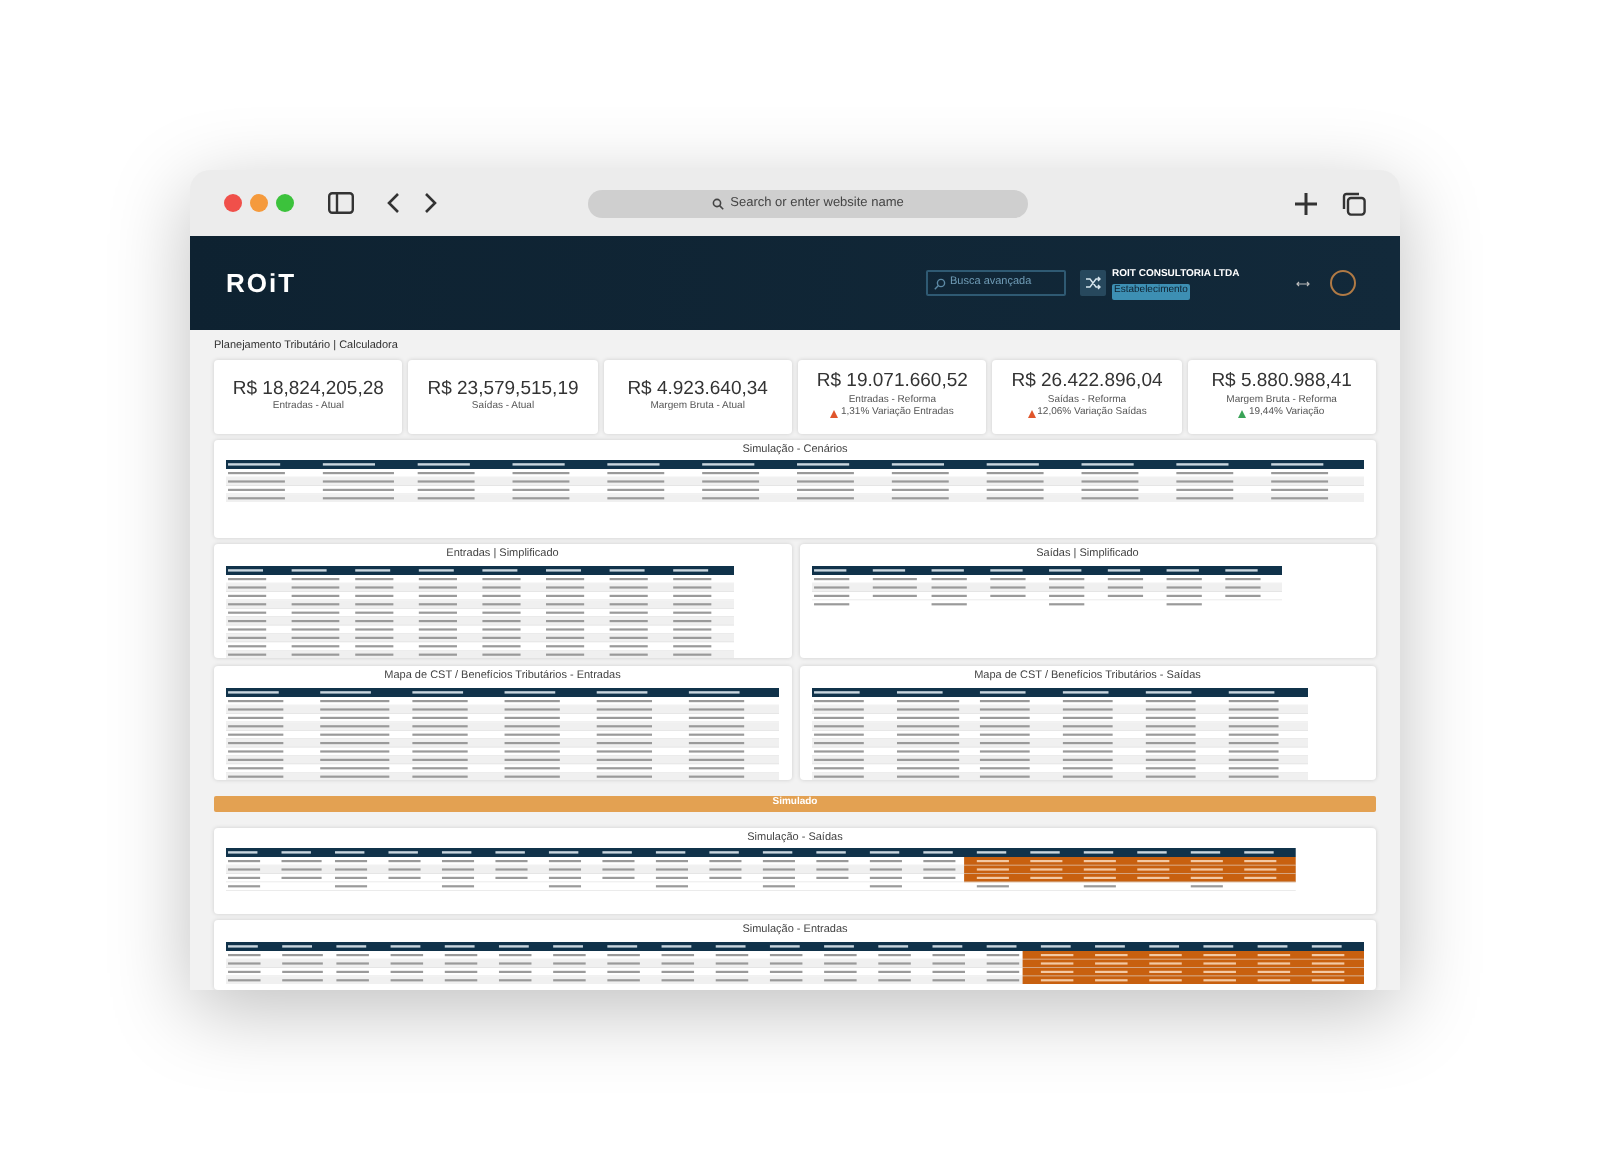 The height and width of the screenshot is (1172, 1600). Describe the element at coordinates (1281, 383) in the screenshot. I see `kpi-value: R$ 5.880.988,41` at that location.